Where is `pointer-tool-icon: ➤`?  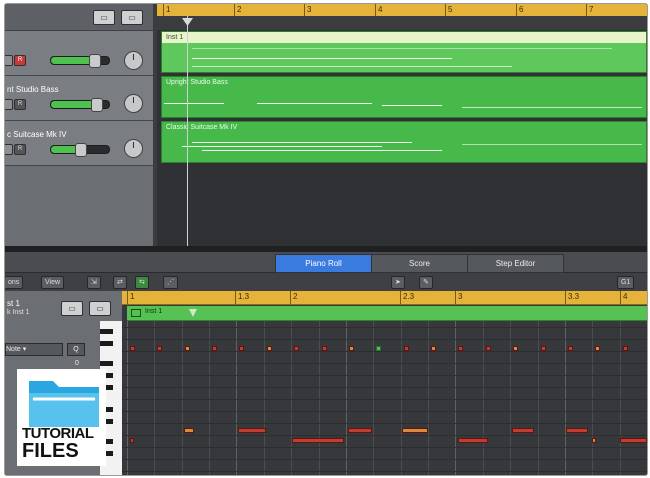 pointer-tool-icon: ➤ is located at coordinates (398, 282).